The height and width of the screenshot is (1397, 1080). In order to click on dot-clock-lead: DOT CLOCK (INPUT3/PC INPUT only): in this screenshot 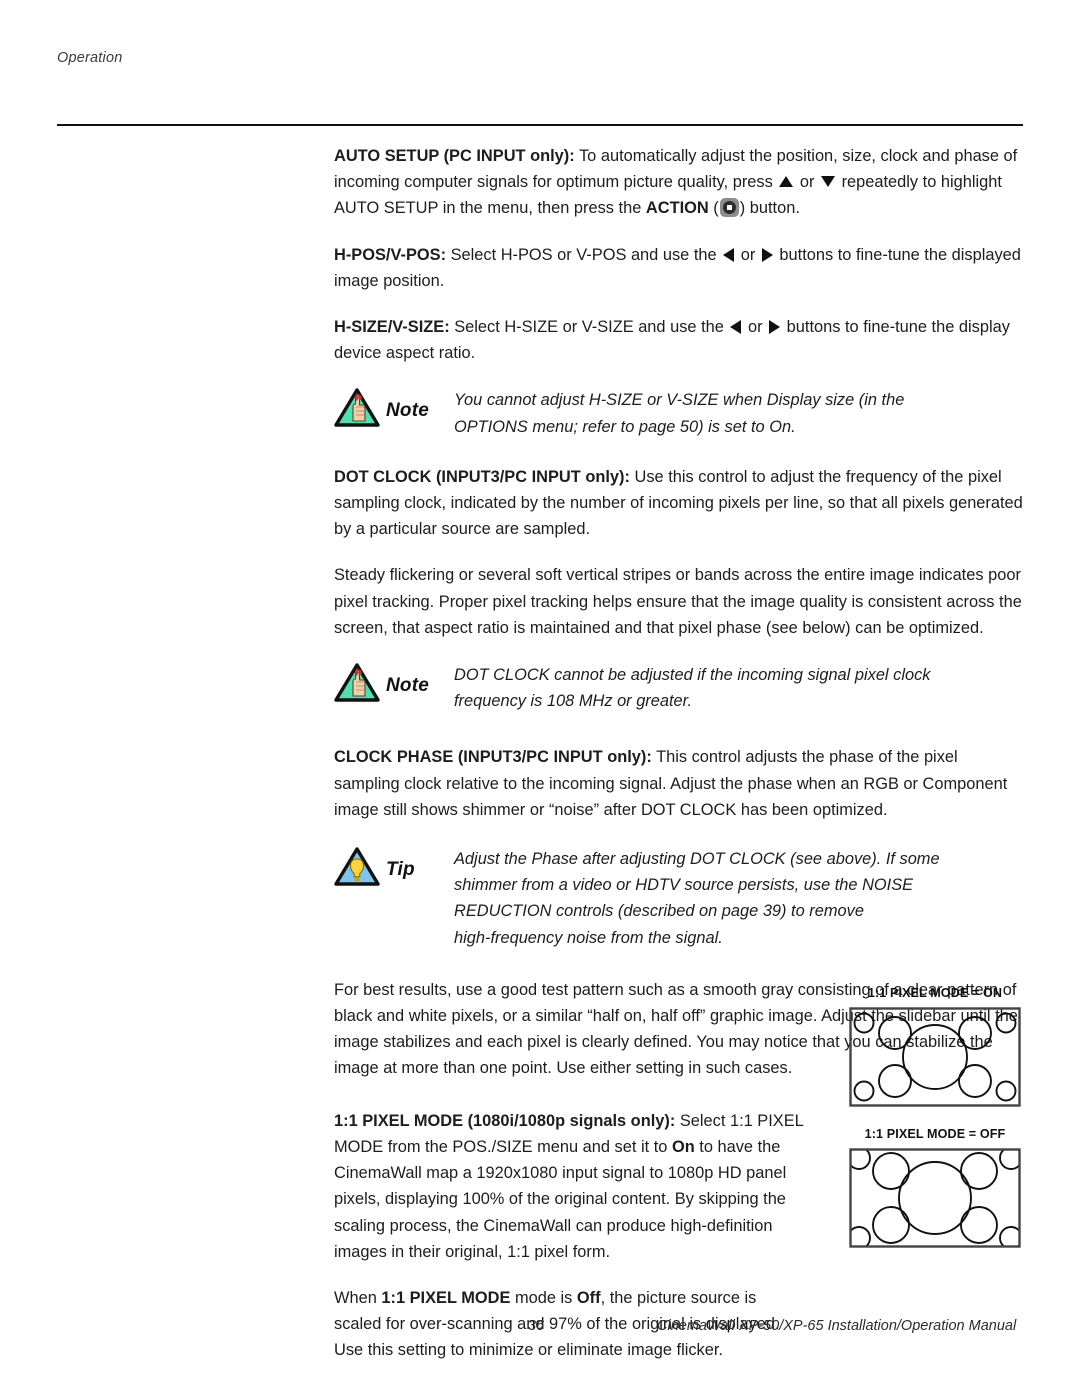, I will do `click(482, 476)`.